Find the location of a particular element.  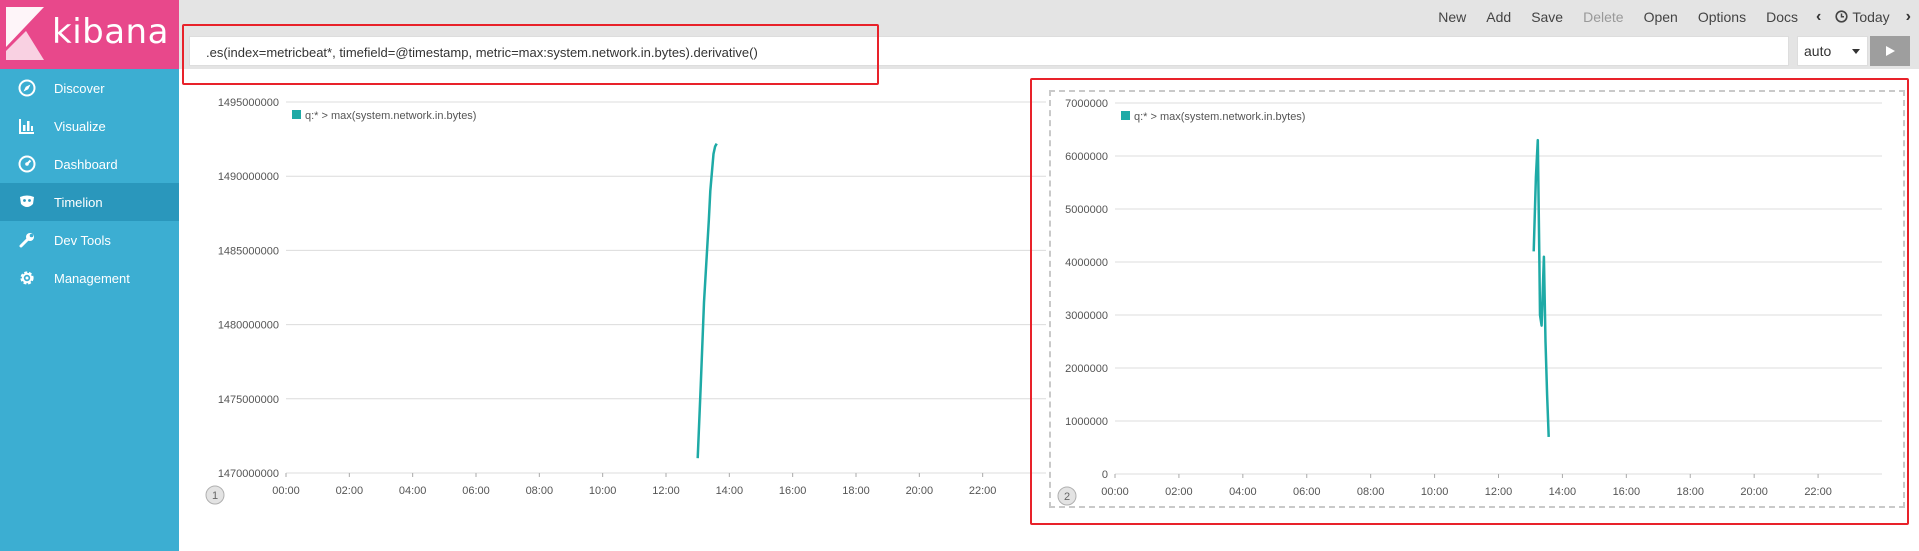

sidebar-item-label: Dev Tools is located at coordinates (82, 240).